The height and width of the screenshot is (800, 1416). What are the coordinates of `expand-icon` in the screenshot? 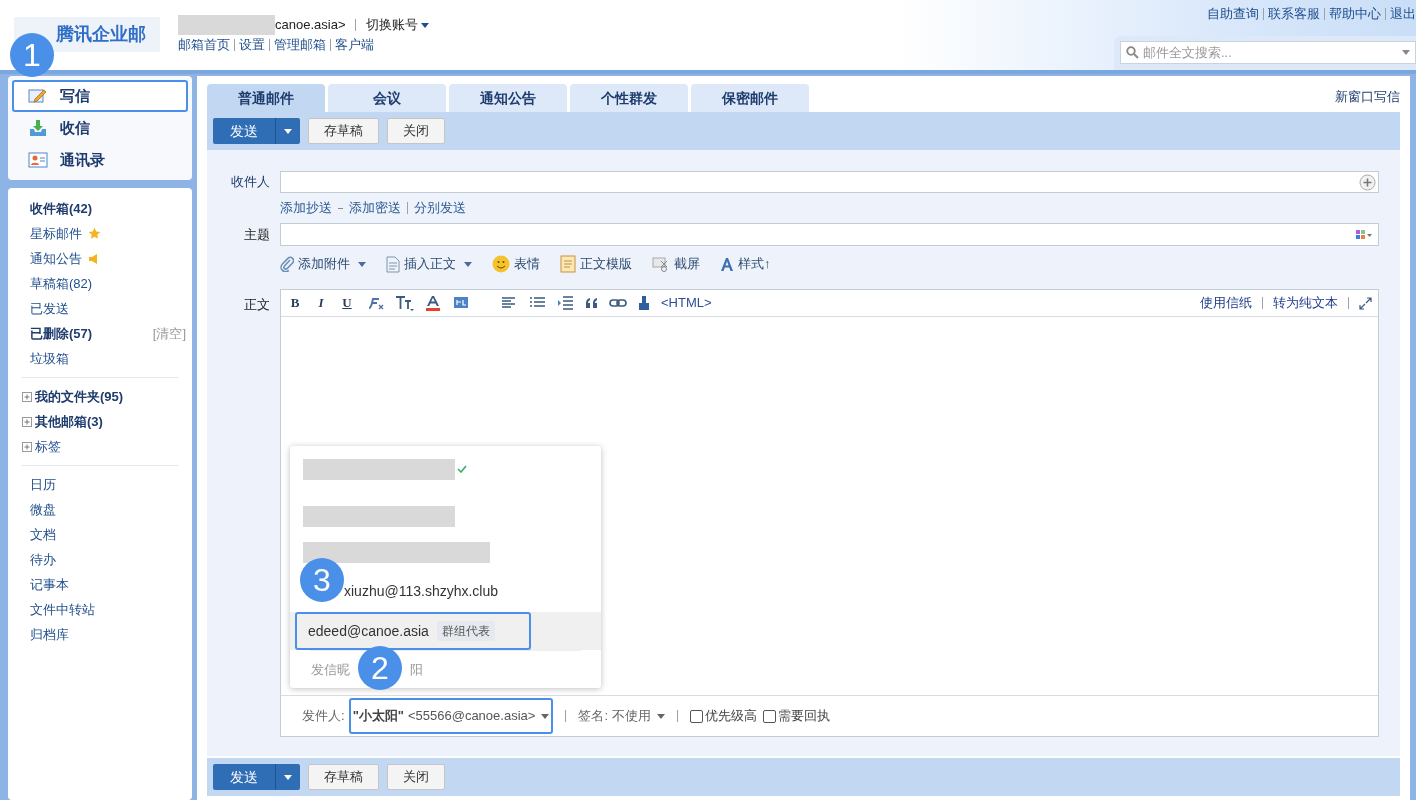 It's located at (1365, 303).